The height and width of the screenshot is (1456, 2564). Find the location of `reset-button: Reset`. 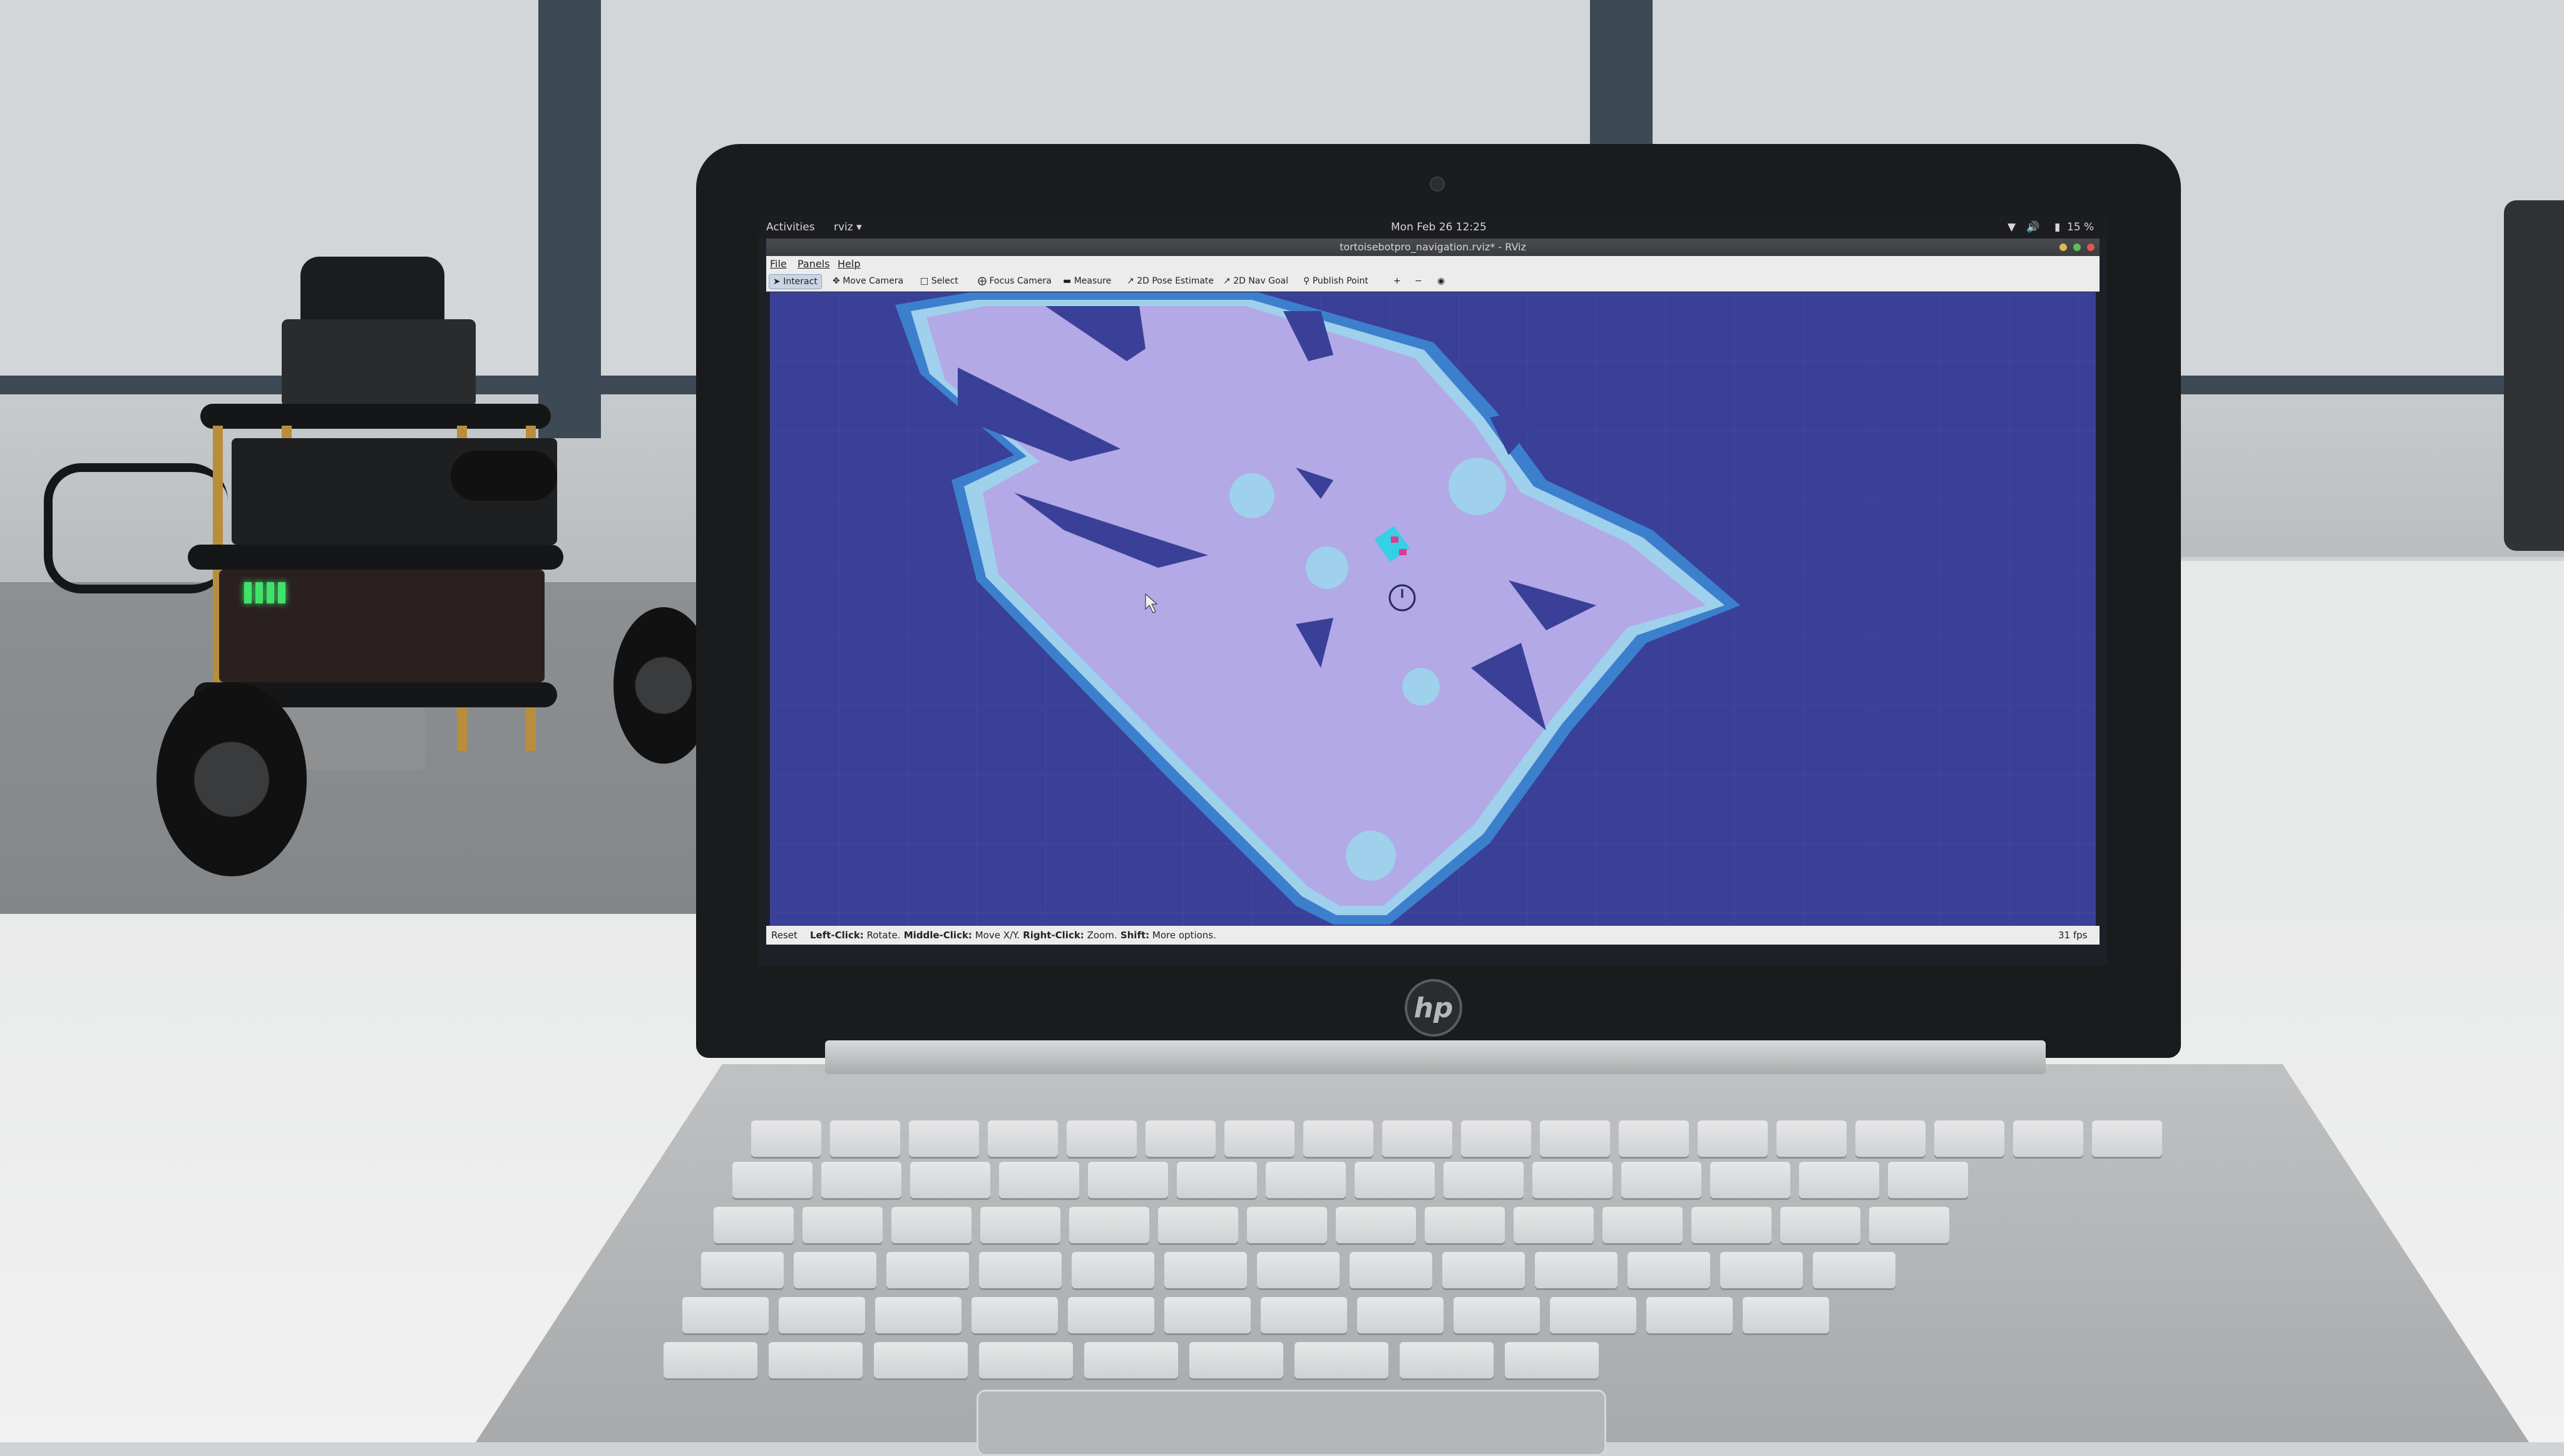

reset-button: Reset is located at coordinates (784, 936).